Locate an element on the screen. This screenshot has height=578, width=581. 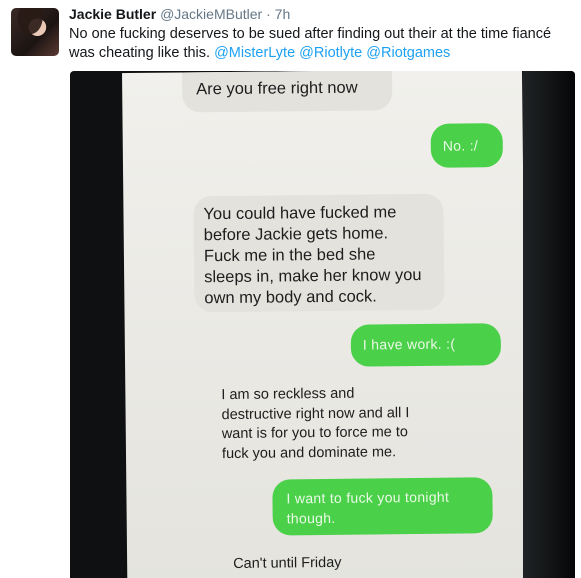
message-text: No. :/ is located at coordinates (460, 145).